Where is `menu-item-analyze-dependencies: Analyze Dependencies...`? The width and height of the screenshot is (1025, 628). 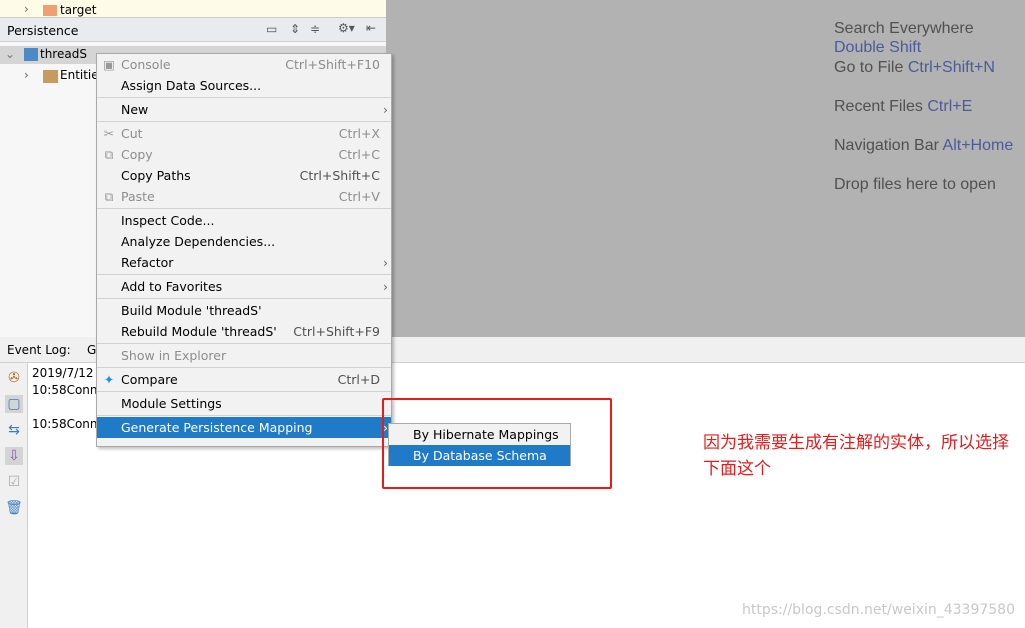
menu-item-analyze-dependencies: Analyze Dependencies... is located at coordinates (244, 241).